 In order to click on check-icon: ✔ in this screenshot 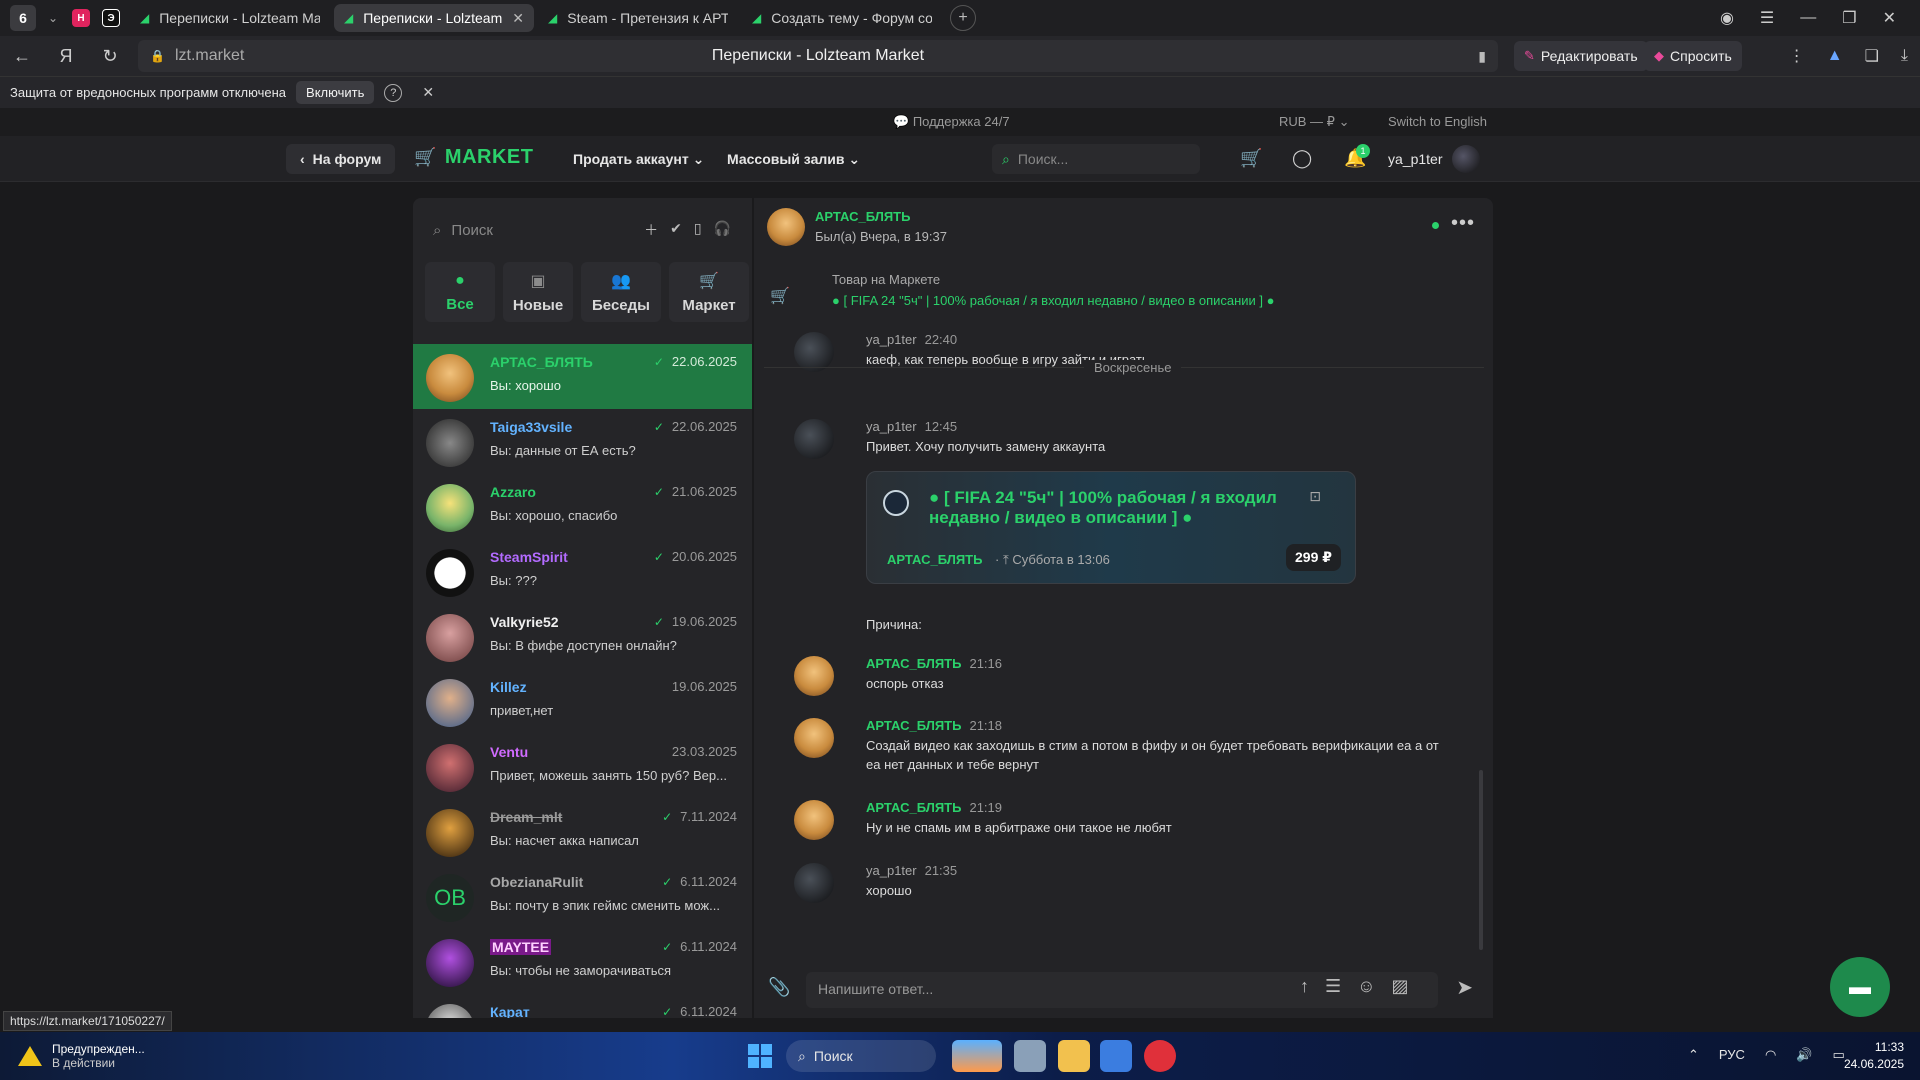, I will do `click(676, 230)`.